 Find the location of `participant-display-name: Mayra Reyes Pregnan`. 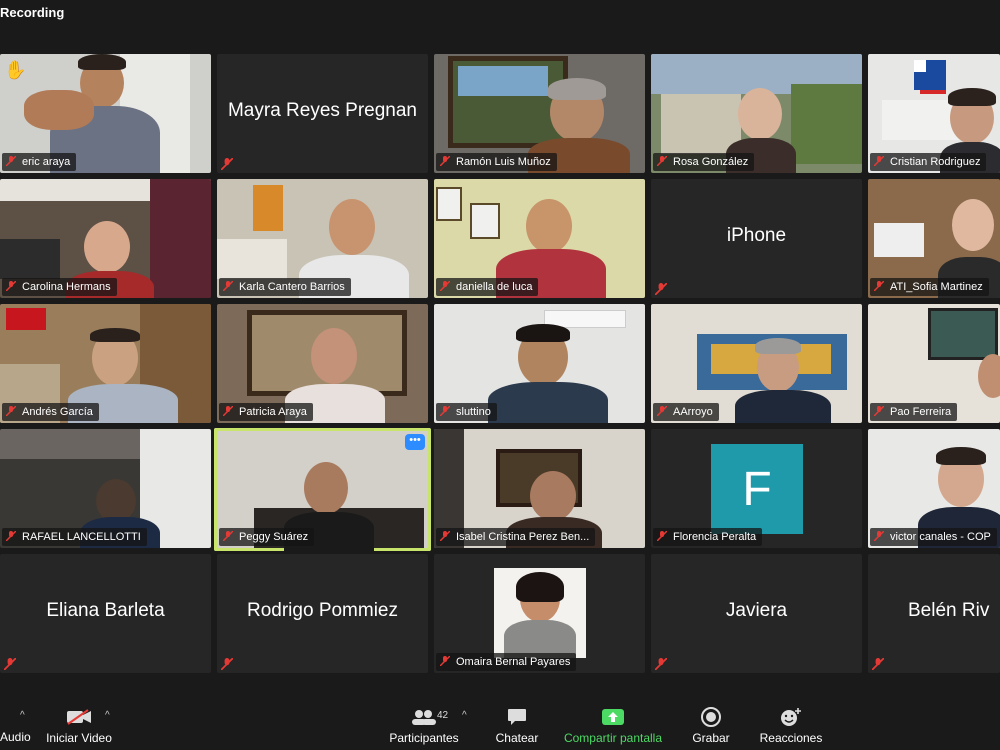

participant-display-name: Mayra Reyes Pregnan is located at coordinates (322, 110).